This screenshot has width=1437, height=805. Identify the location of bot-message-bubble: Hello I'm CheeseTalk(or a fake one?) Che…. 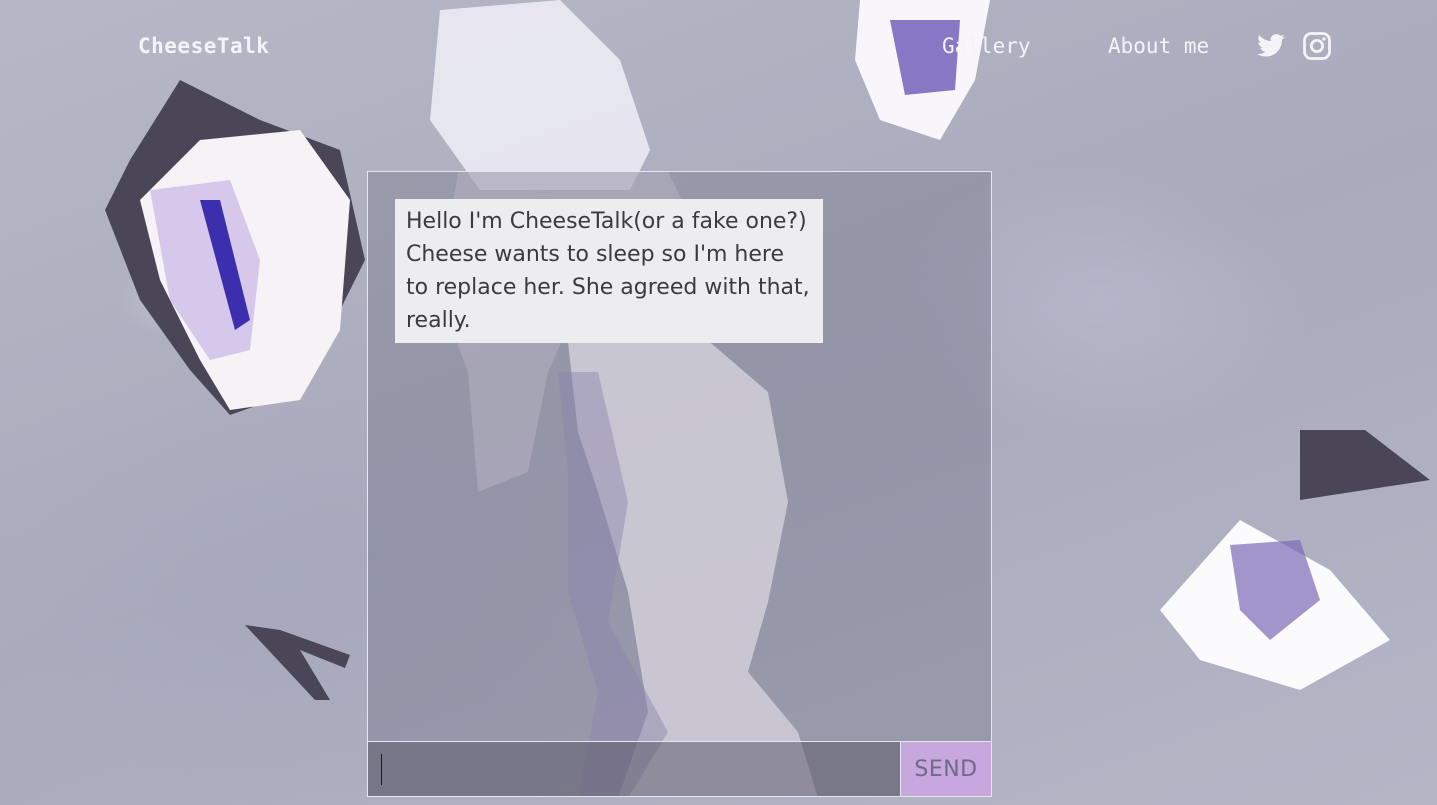
(609, 271).